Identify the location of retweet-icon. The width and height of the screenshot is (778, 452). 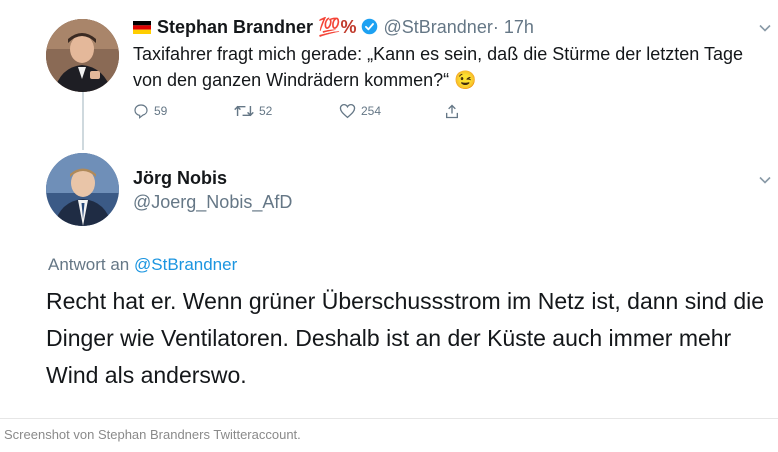
(244, 111).